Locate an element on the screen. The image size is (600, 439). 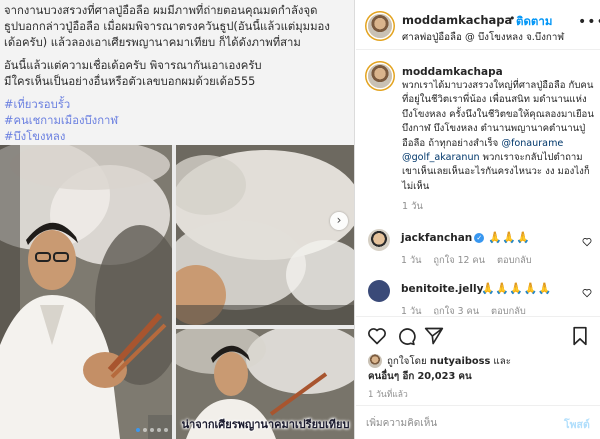
location-link: ศาลพ่อปู่อือลือ @ บึงโขงหลง จ.บึงกาฬ is located at coordinates (483, 37).